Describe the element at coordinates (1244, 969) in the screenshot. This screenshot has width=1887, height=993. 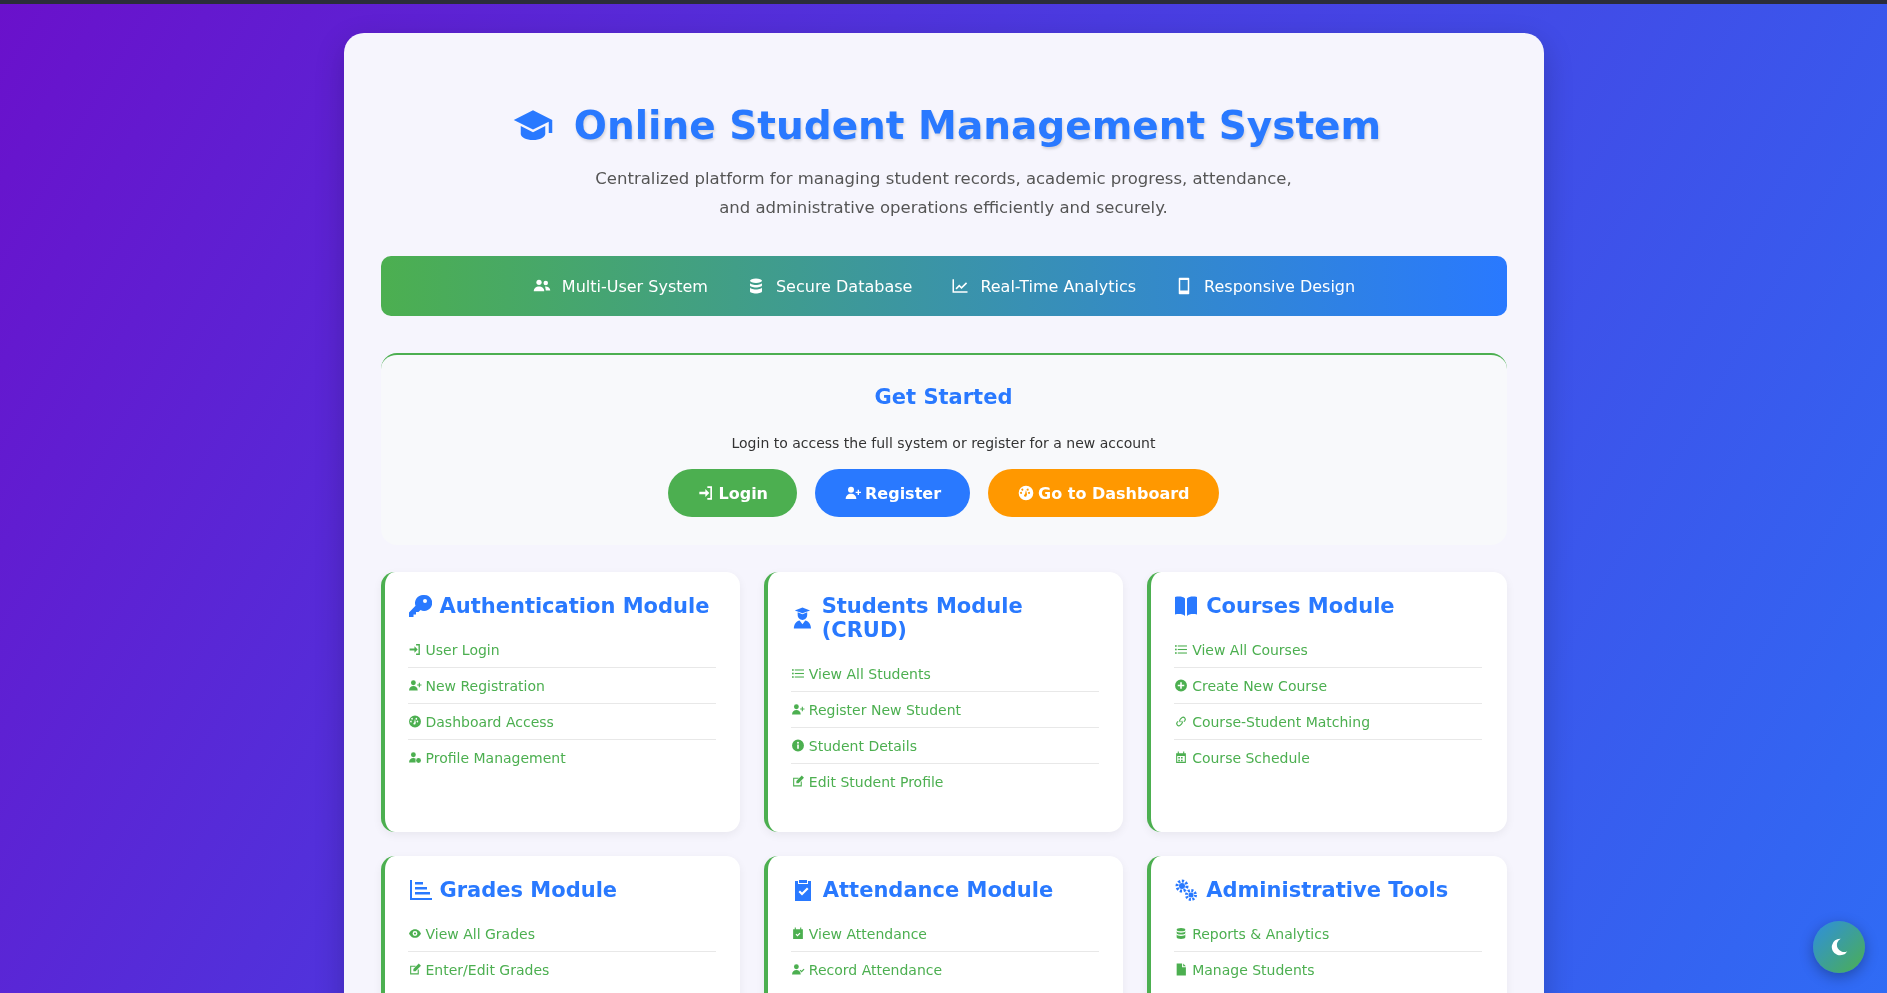
I see `module-link: Manage Students` at that location.